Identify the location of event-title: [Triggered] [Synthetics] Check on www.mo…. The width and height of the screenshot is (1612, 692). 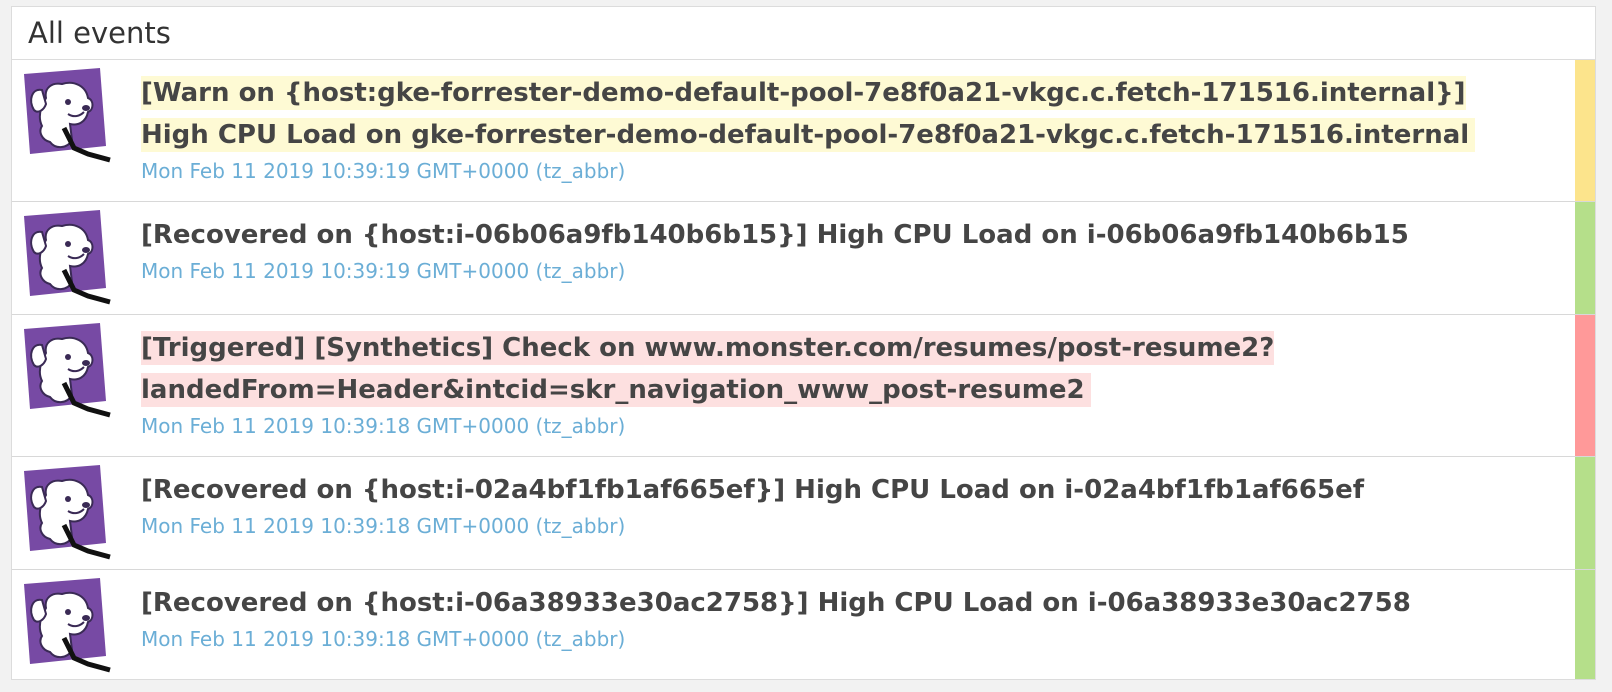
(823, 369).